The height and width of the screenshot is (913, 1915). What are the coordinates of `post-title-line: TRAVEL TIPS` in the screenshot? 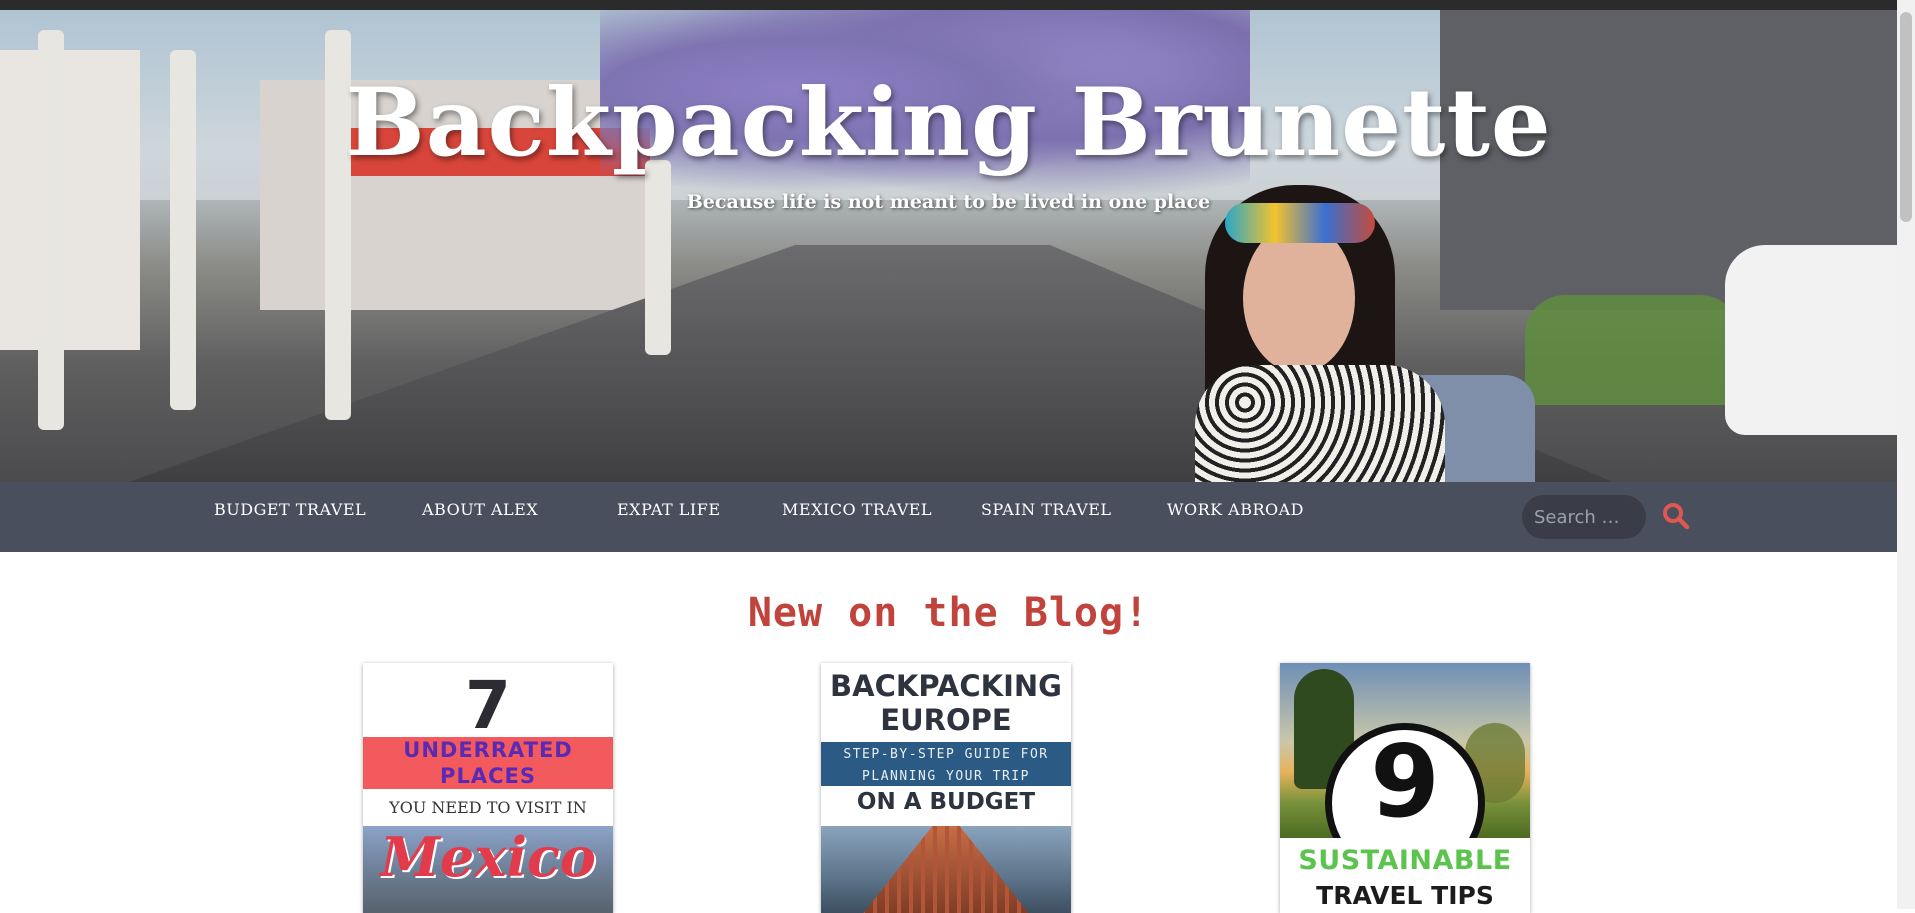 It's located at (1405, 895).